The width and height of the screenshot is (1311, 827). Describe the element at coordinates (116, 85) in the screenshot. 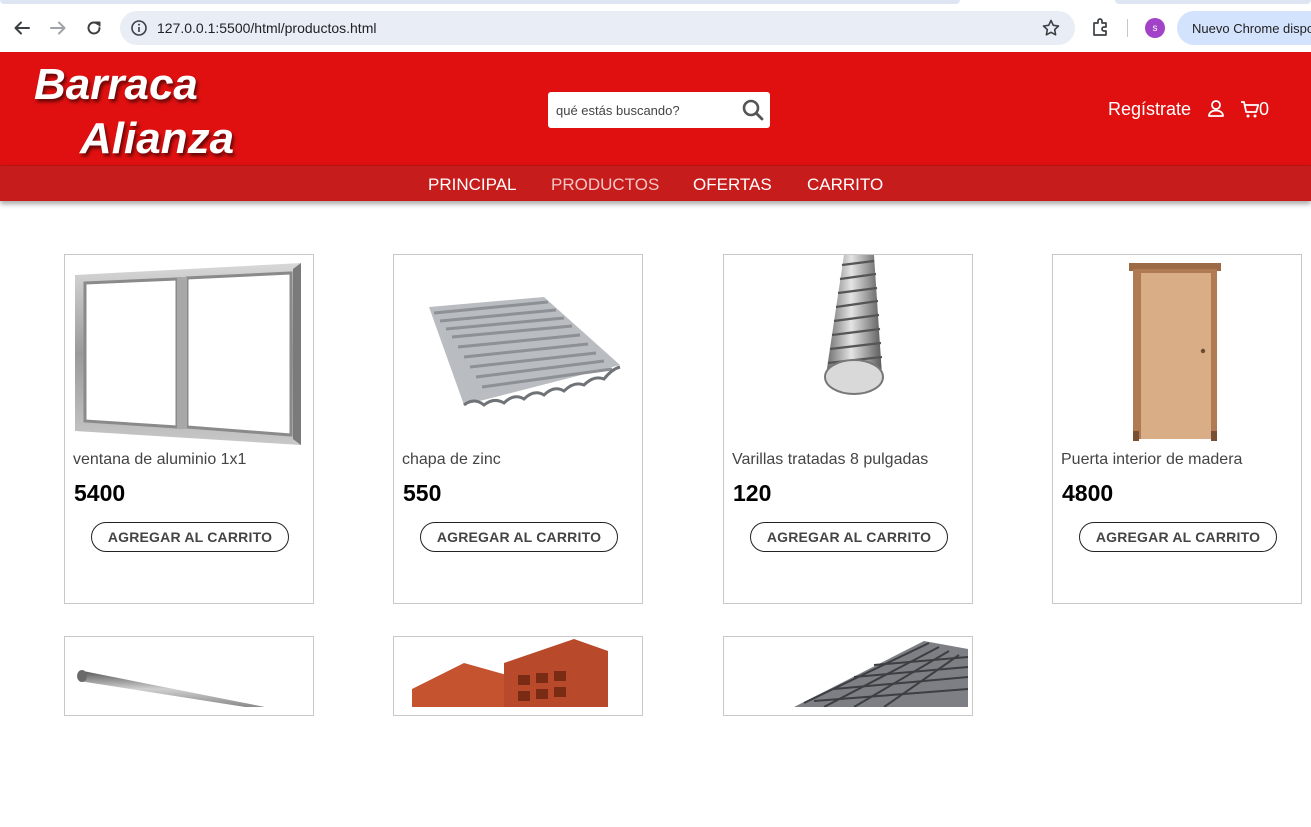

I see `logo-text-line1: Barraca` at that location.